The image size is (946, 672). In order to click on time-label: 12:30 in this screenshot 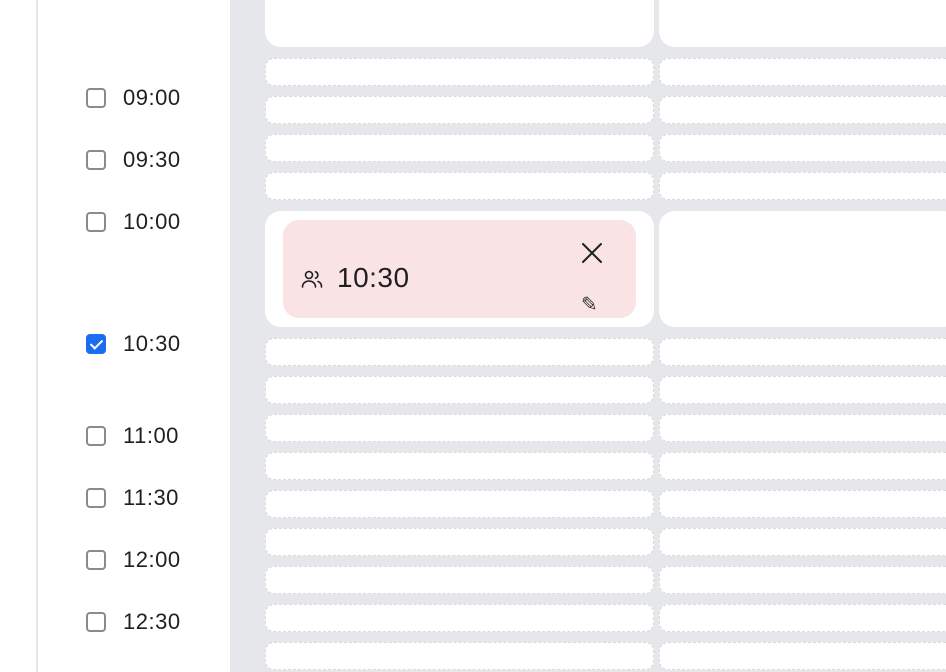, I will do `click(152, 621)`.